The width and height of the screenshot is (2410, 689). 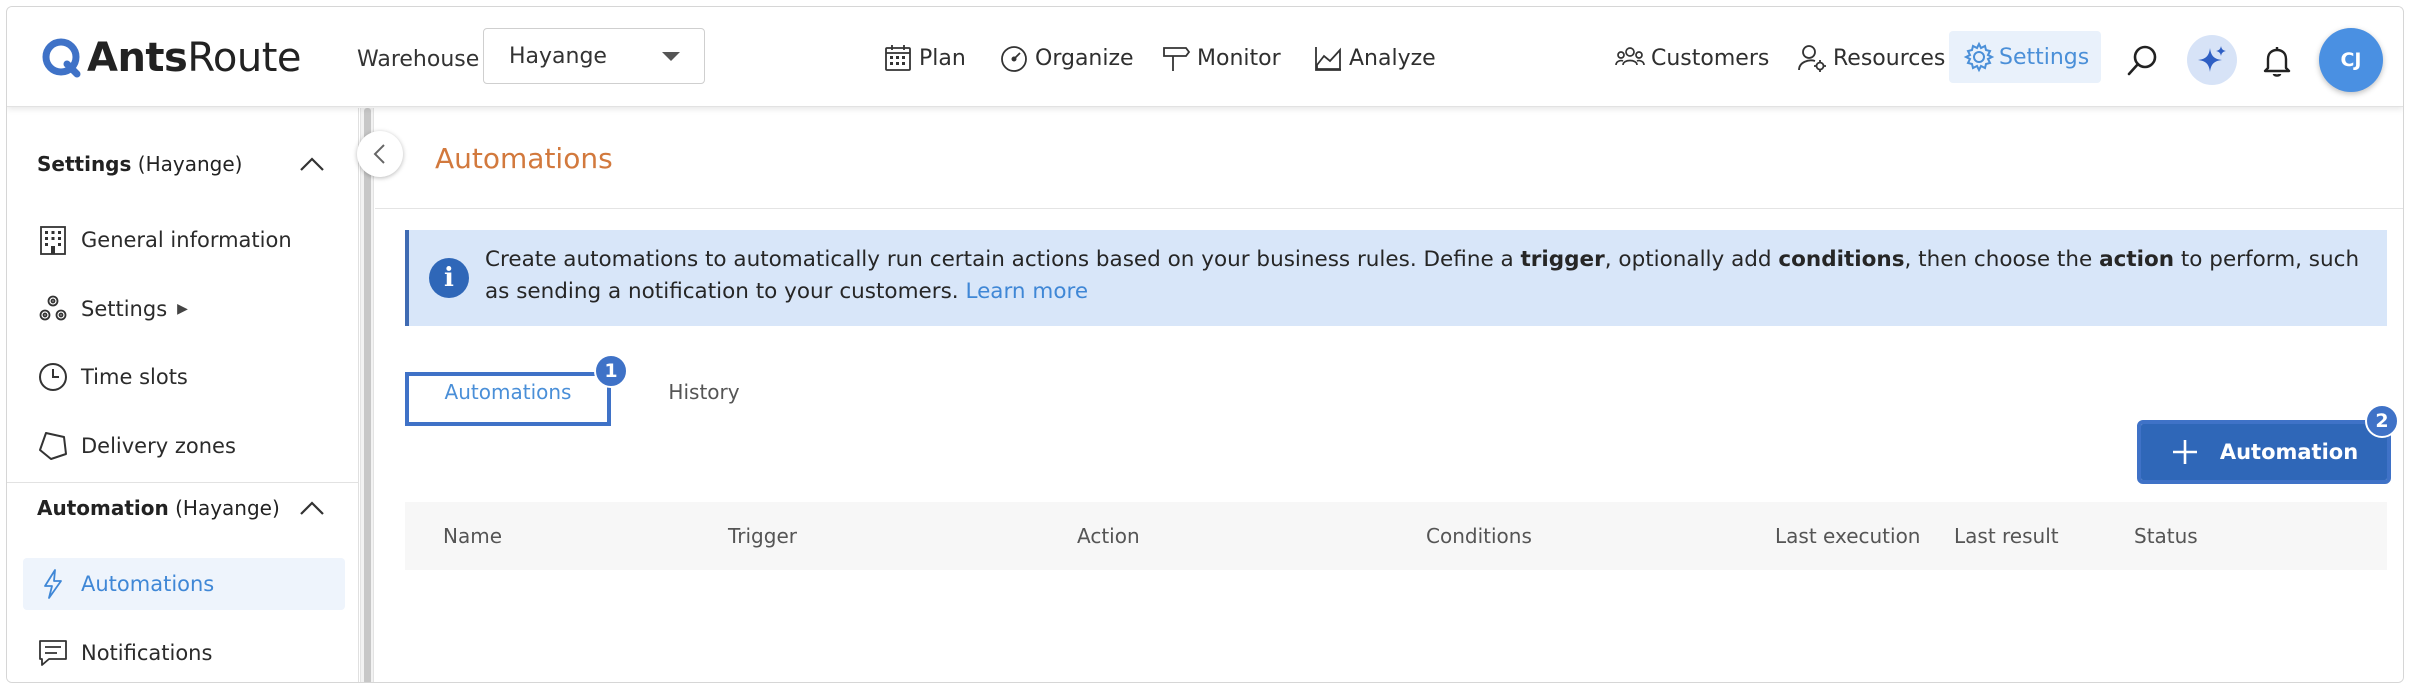 I want to click on learn-more-link: Learn more, so click(x=1026, y=291).